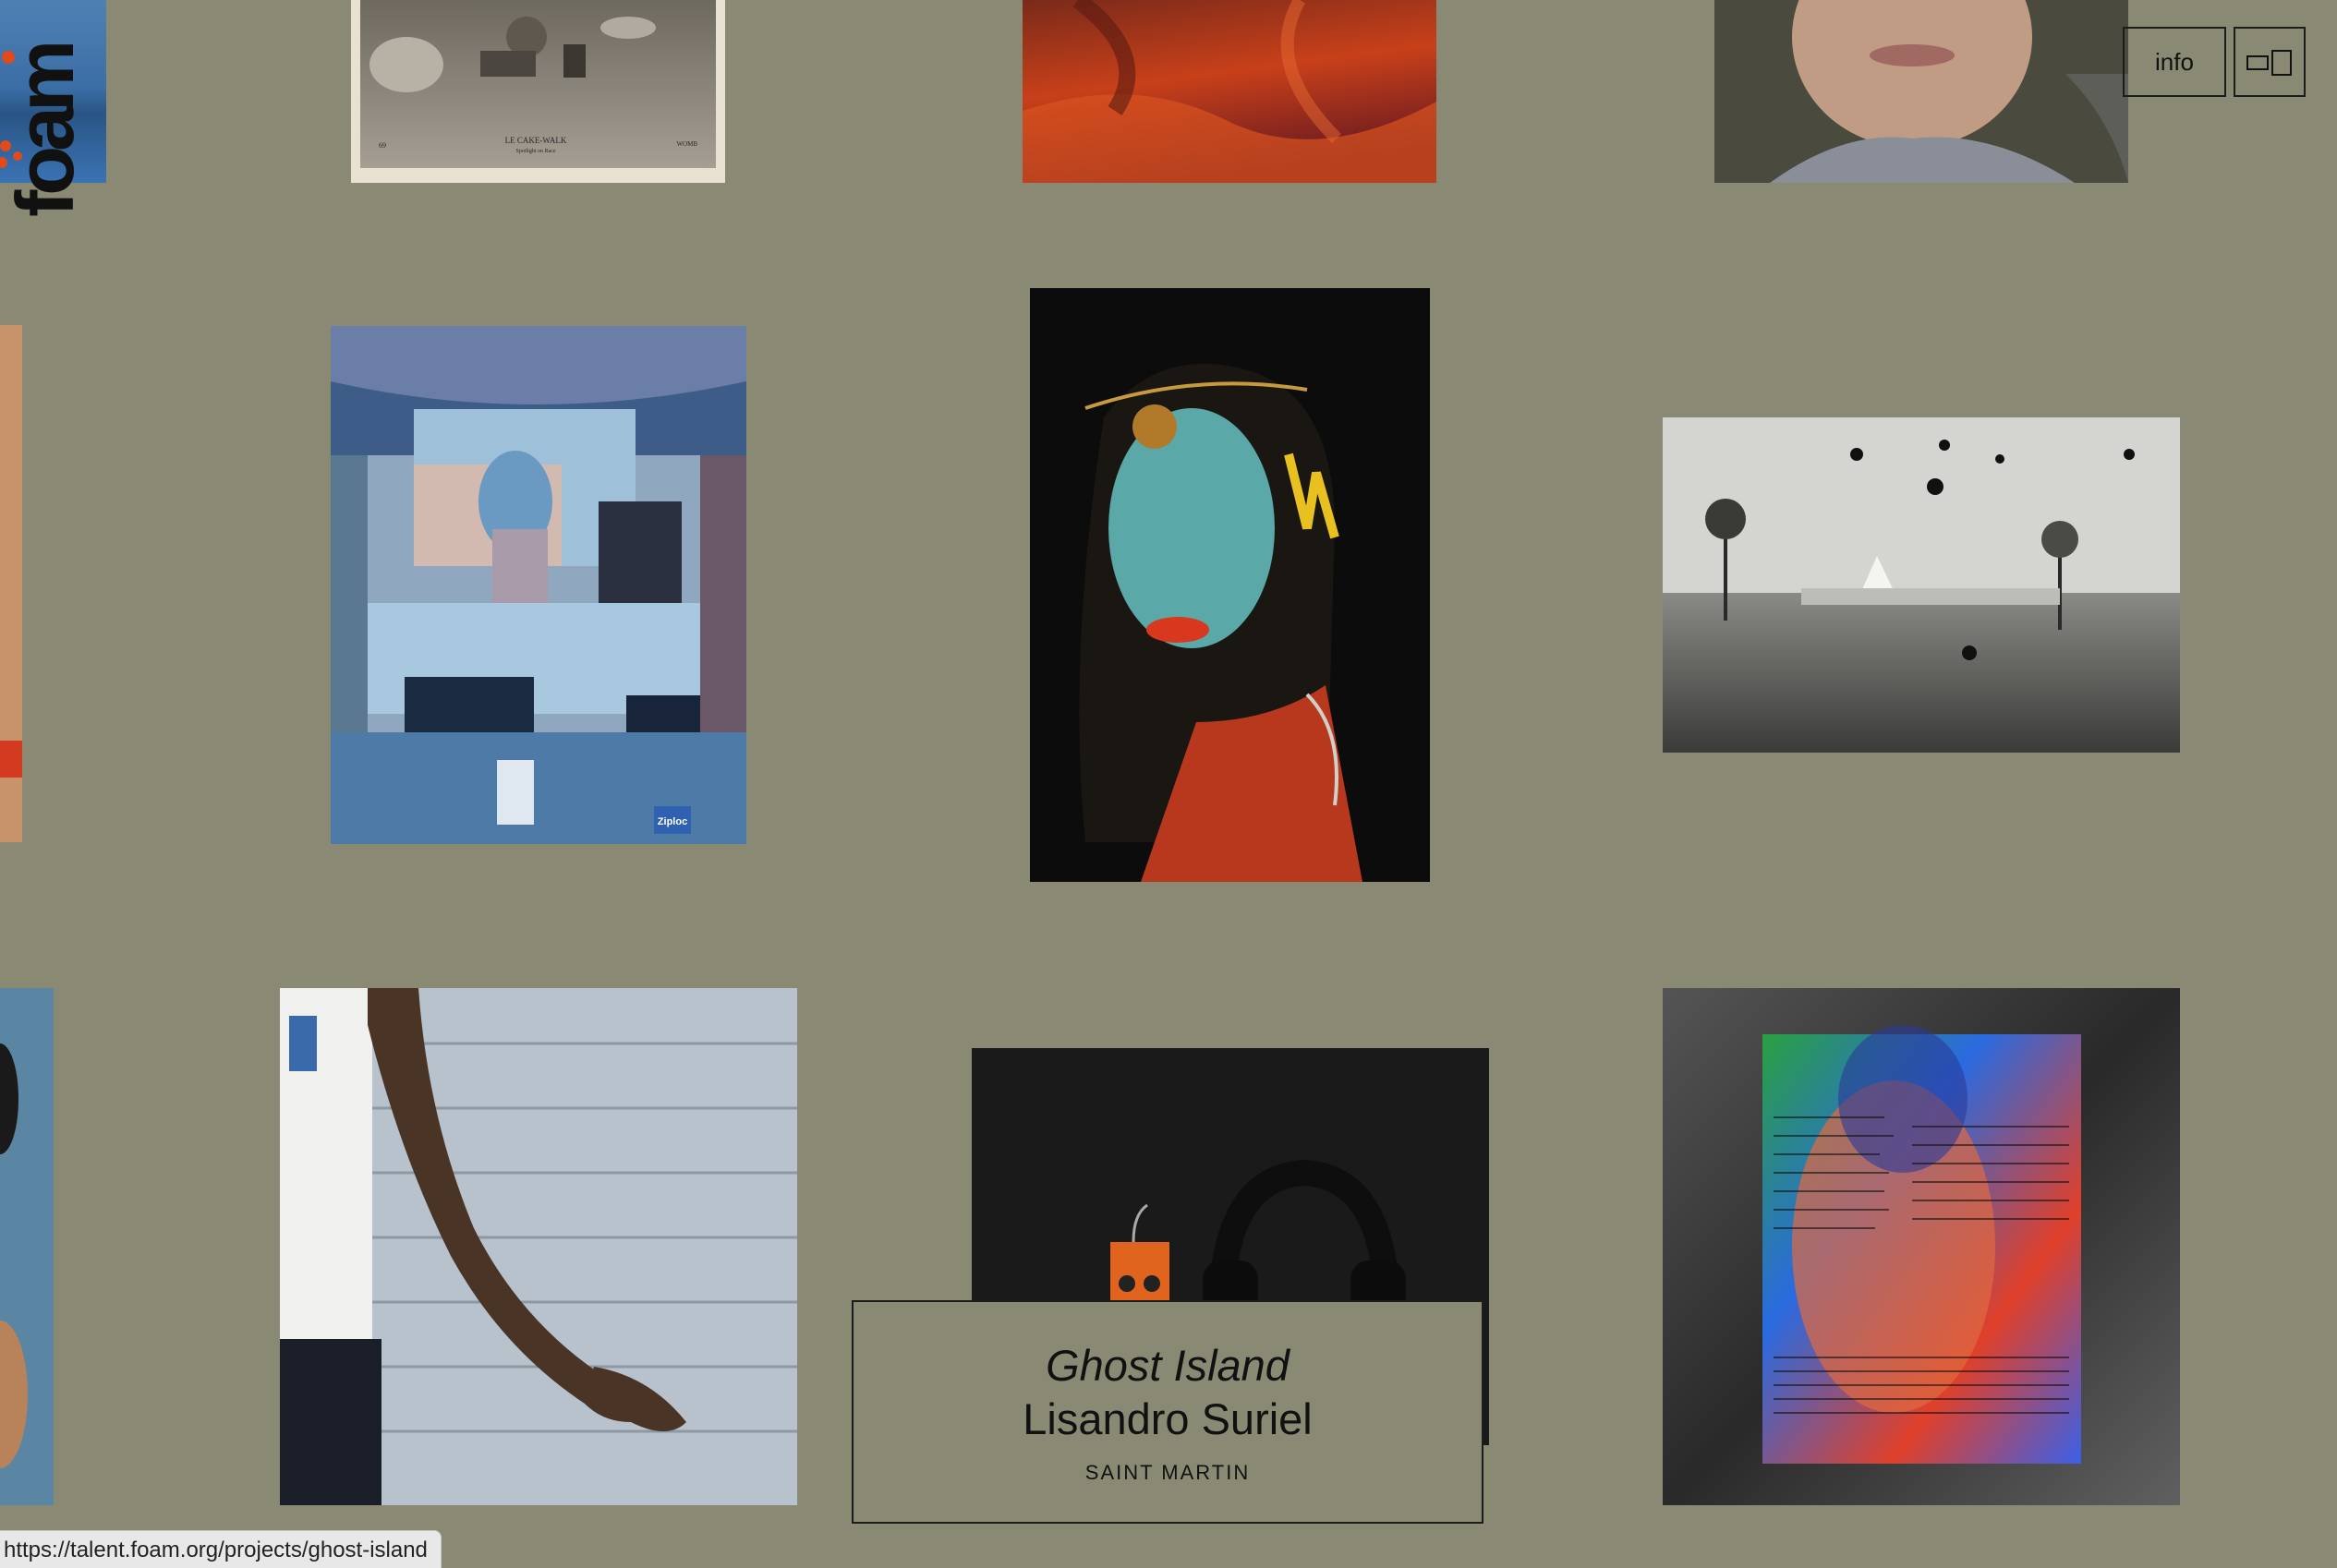  What do you see at coordinates (382, 145) in the screenshot?
I see `poster-left-text: 69` at bounding box center [382, 145].